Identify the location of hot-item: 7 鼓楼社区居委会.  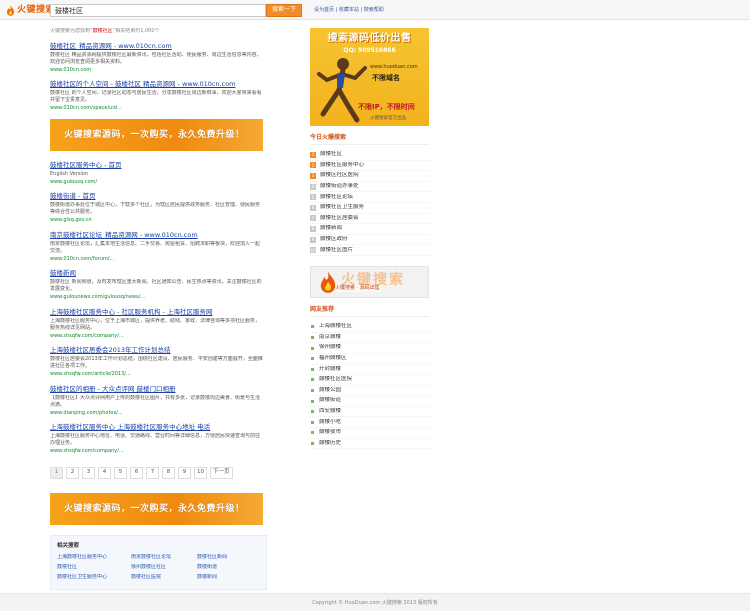
(369, 219).